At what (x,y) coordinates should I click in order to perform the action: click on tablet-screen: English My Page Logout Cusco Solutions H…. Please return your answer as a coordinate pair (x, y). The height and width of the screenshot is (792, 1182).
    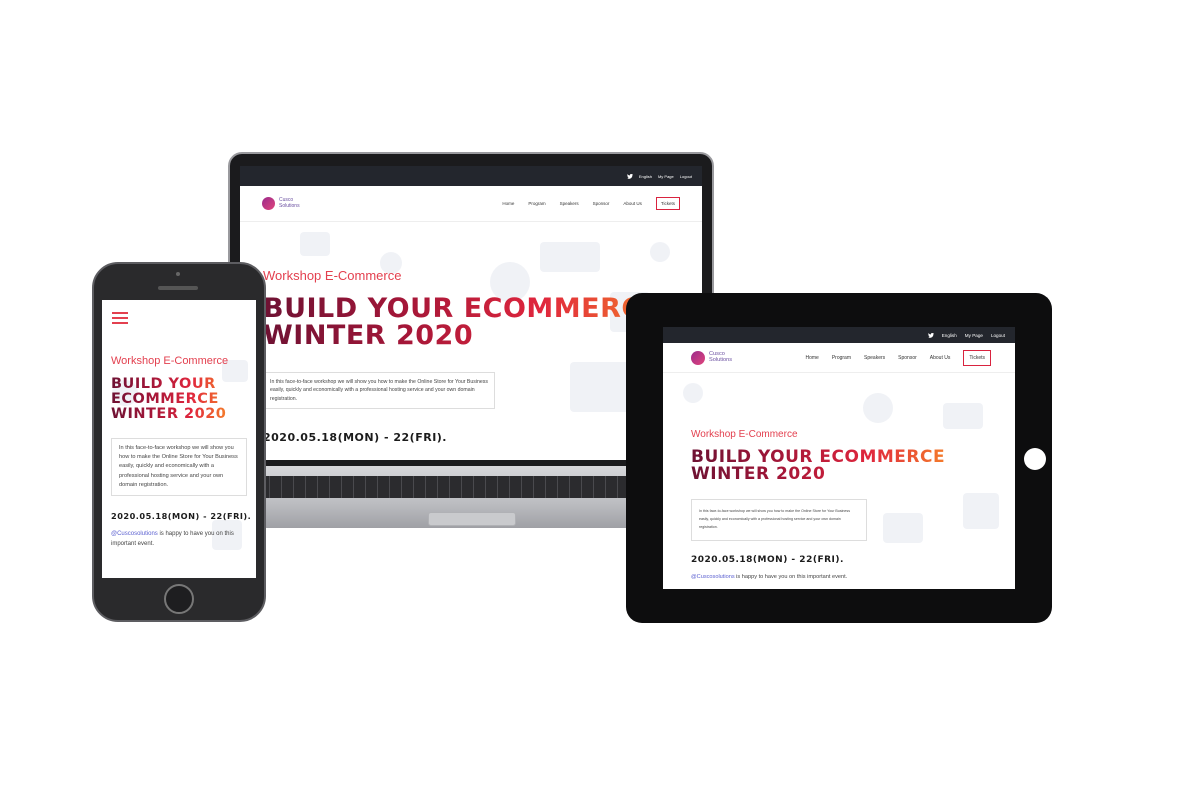
    Looking at the image, I should click on (839, 458).